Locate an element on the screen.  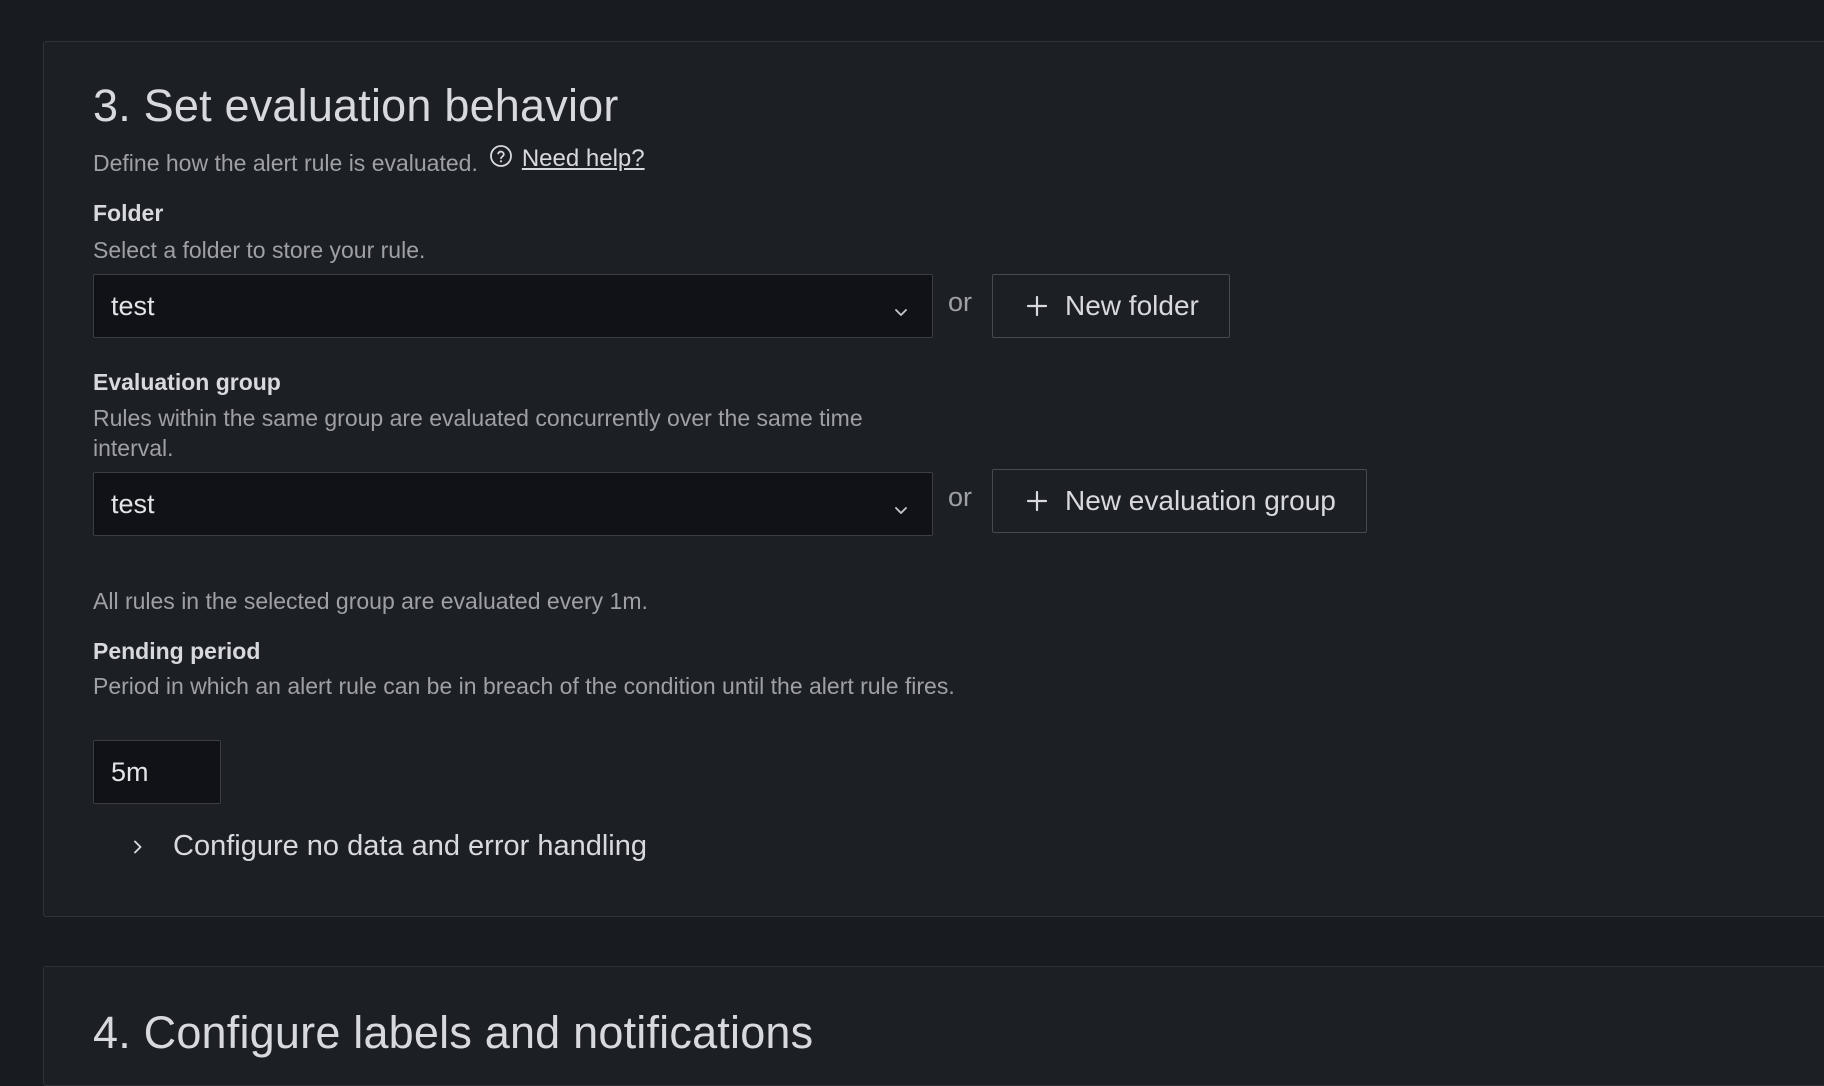
help-link-group: Need help? is located at coordinates (567, 159).